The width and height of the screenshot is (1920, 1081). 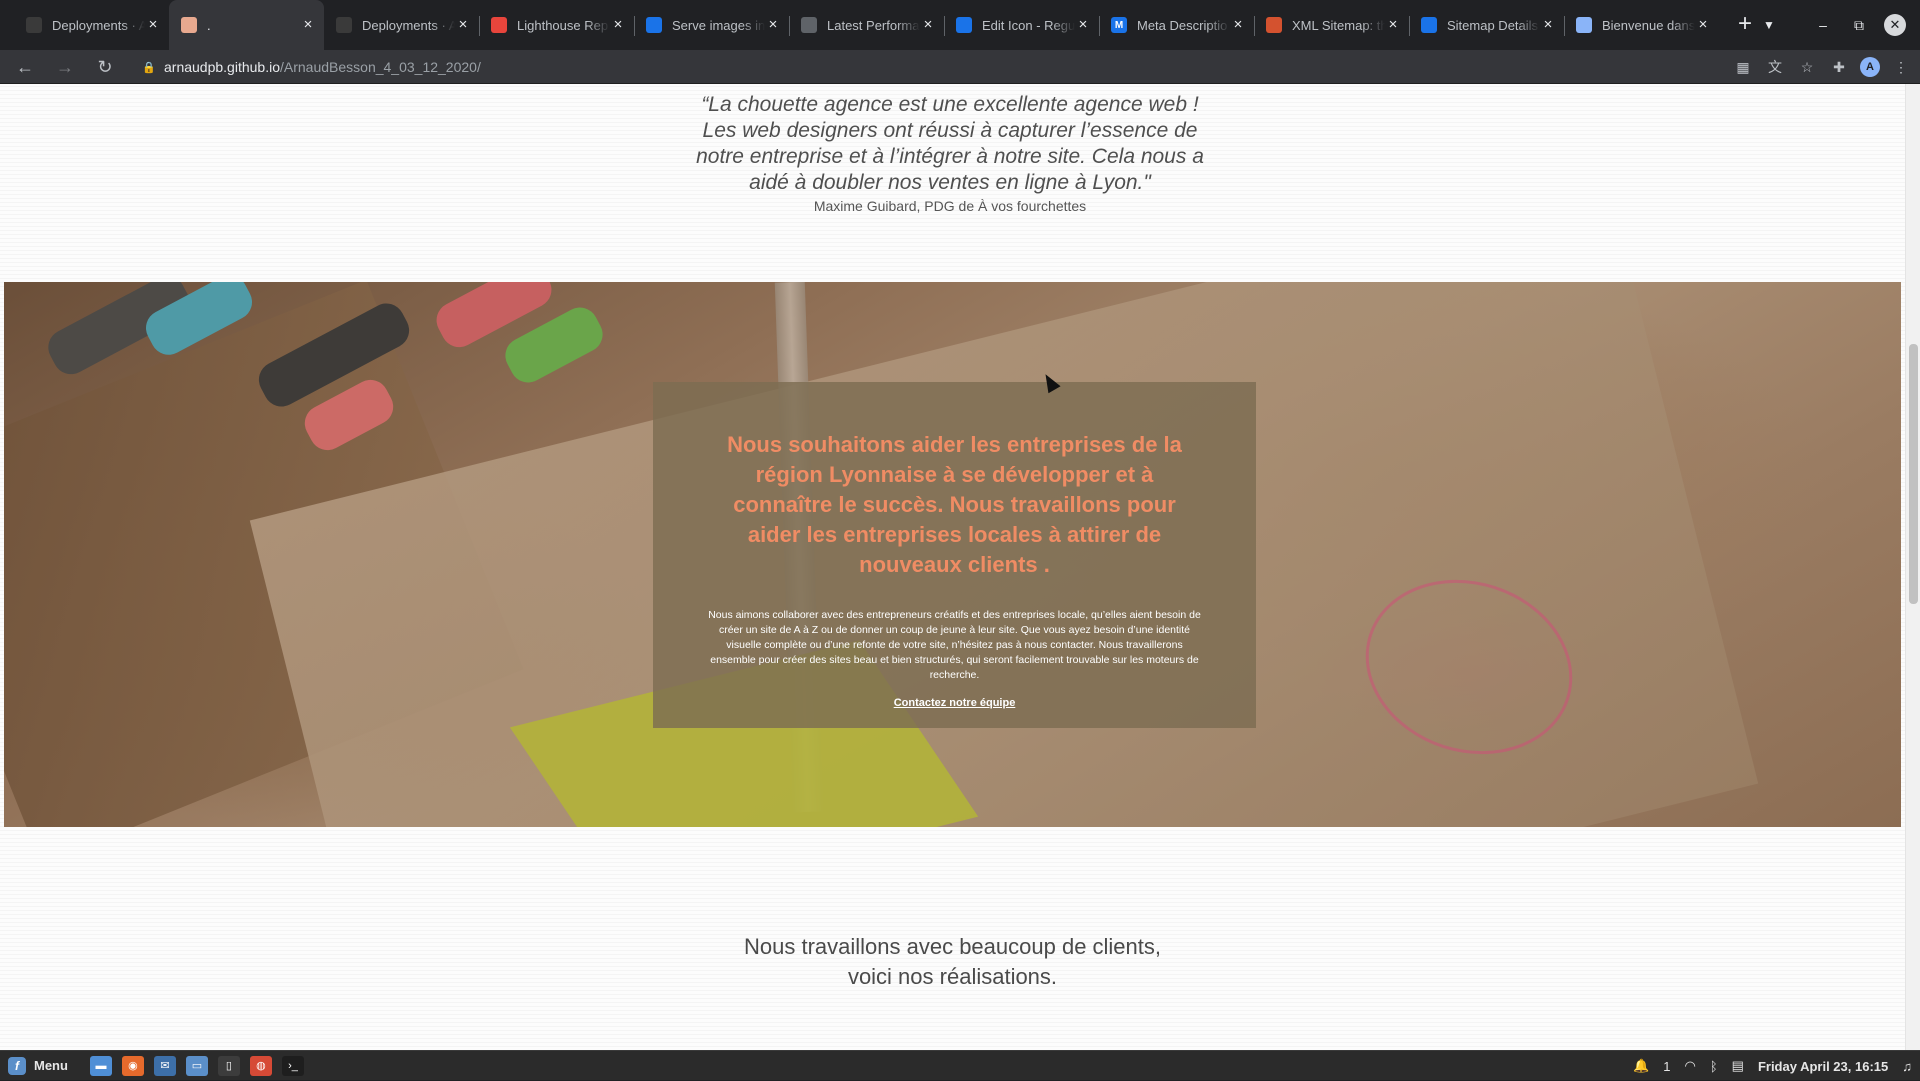 What do you see at coordinates (950, 206) in the screenshot?
I see `testimonial-author: Maxime Guibard, PDG de À vos fourchettes` at bounding box center [950, 206].